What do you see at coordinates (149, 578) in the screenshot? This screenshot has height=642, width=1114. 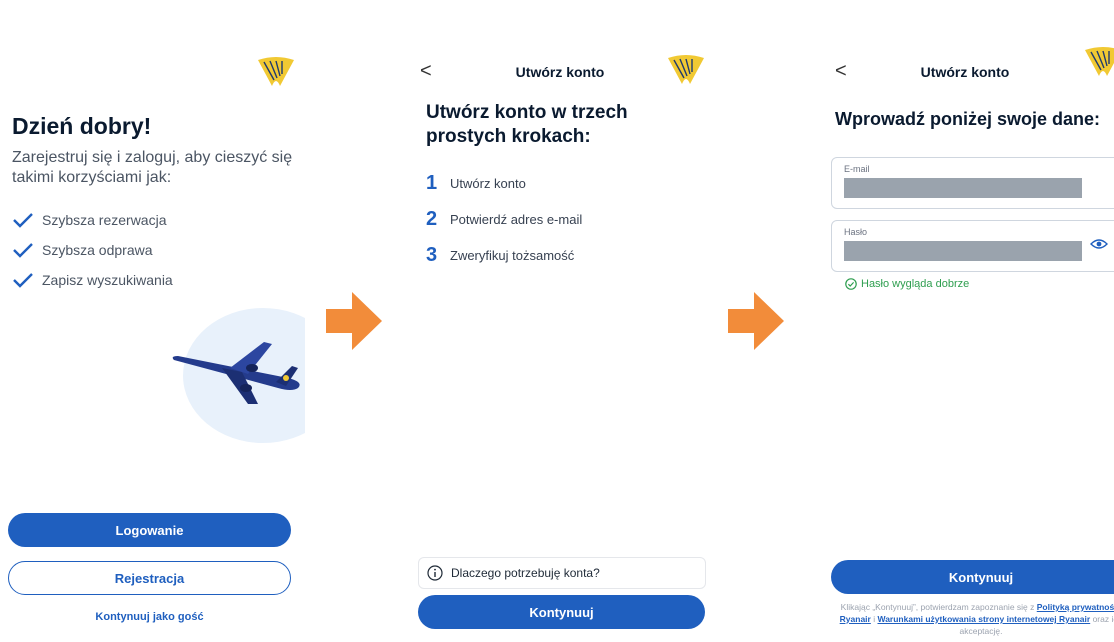 I see `register-button: Rejestracja` at bounding box center [149, 578].